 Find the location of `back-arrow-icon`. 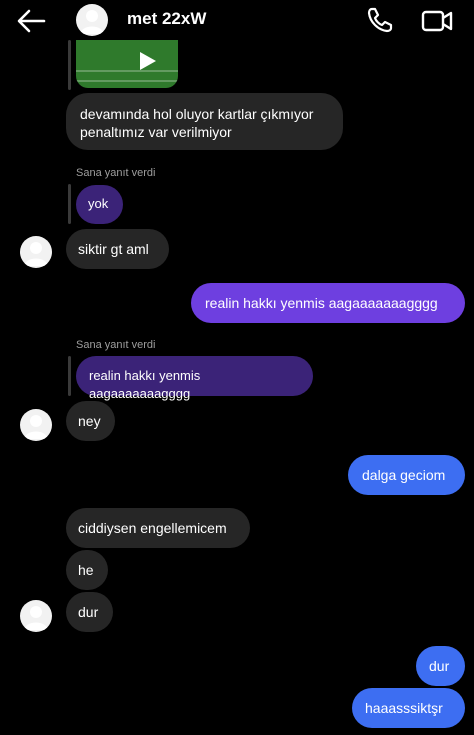

back-arrow-icon is located at coordinates (32, 21).